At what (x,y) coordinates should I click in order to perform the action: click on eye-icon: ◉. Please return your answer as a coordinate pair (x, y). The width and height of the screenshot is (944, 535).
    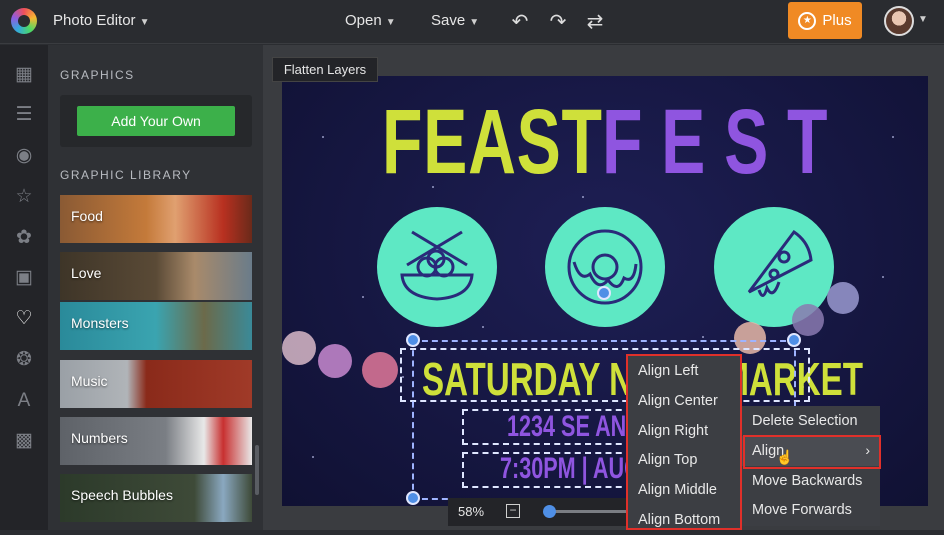
    Looking at the image, I should click on (24, 156).